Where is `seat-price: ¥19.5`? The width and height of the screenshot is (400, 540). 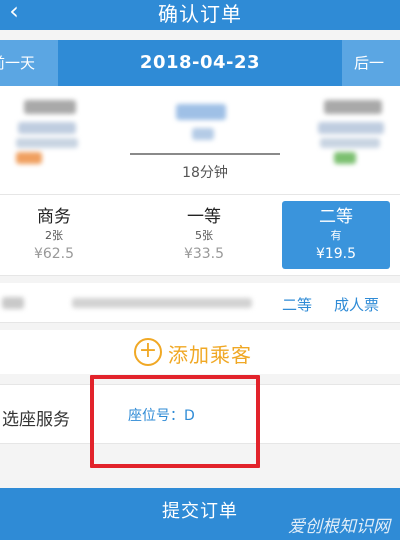 seat-price: ¥19.5 is located at coordinates (336, 254).